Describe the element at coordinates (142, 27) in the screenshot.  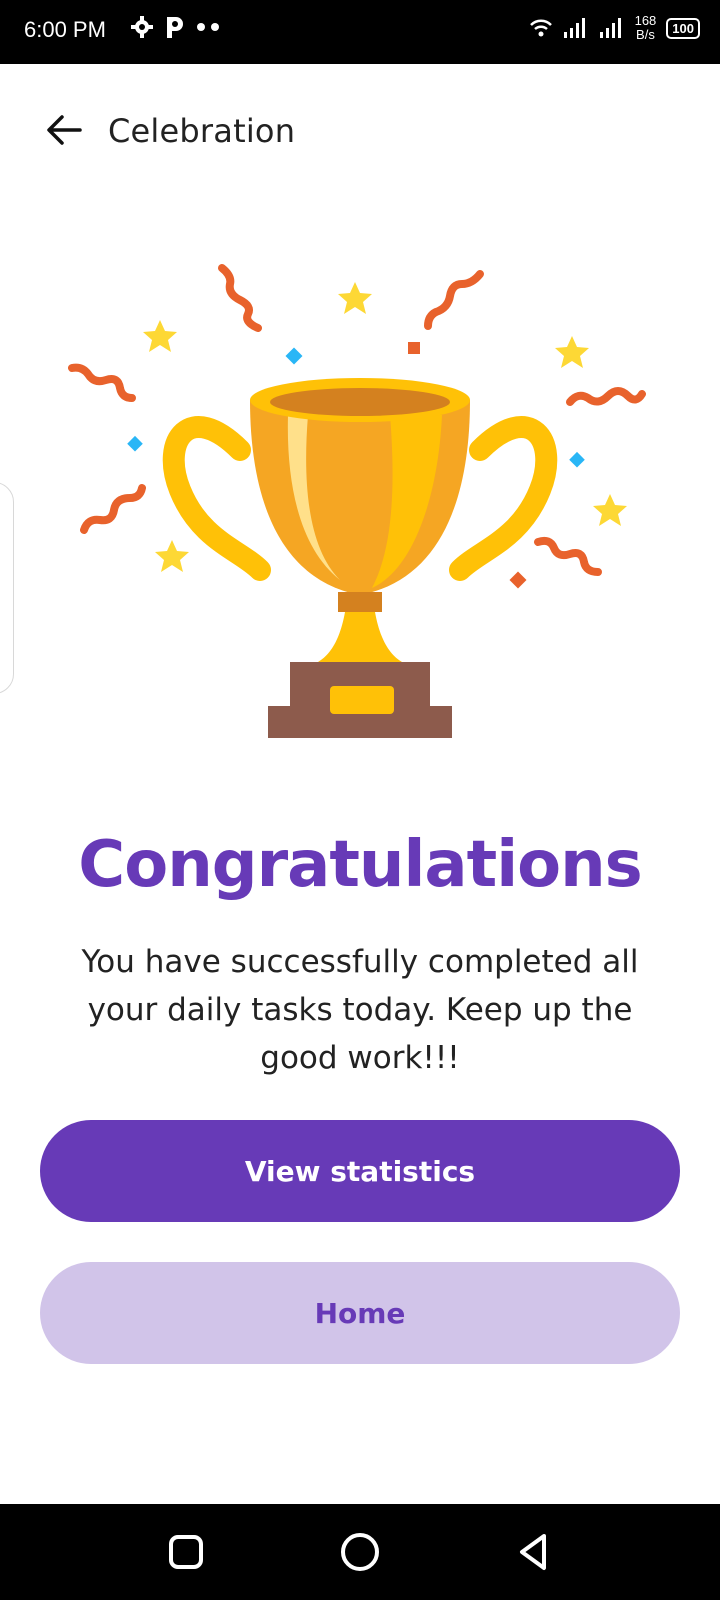
I see `settings-icon` at that location.